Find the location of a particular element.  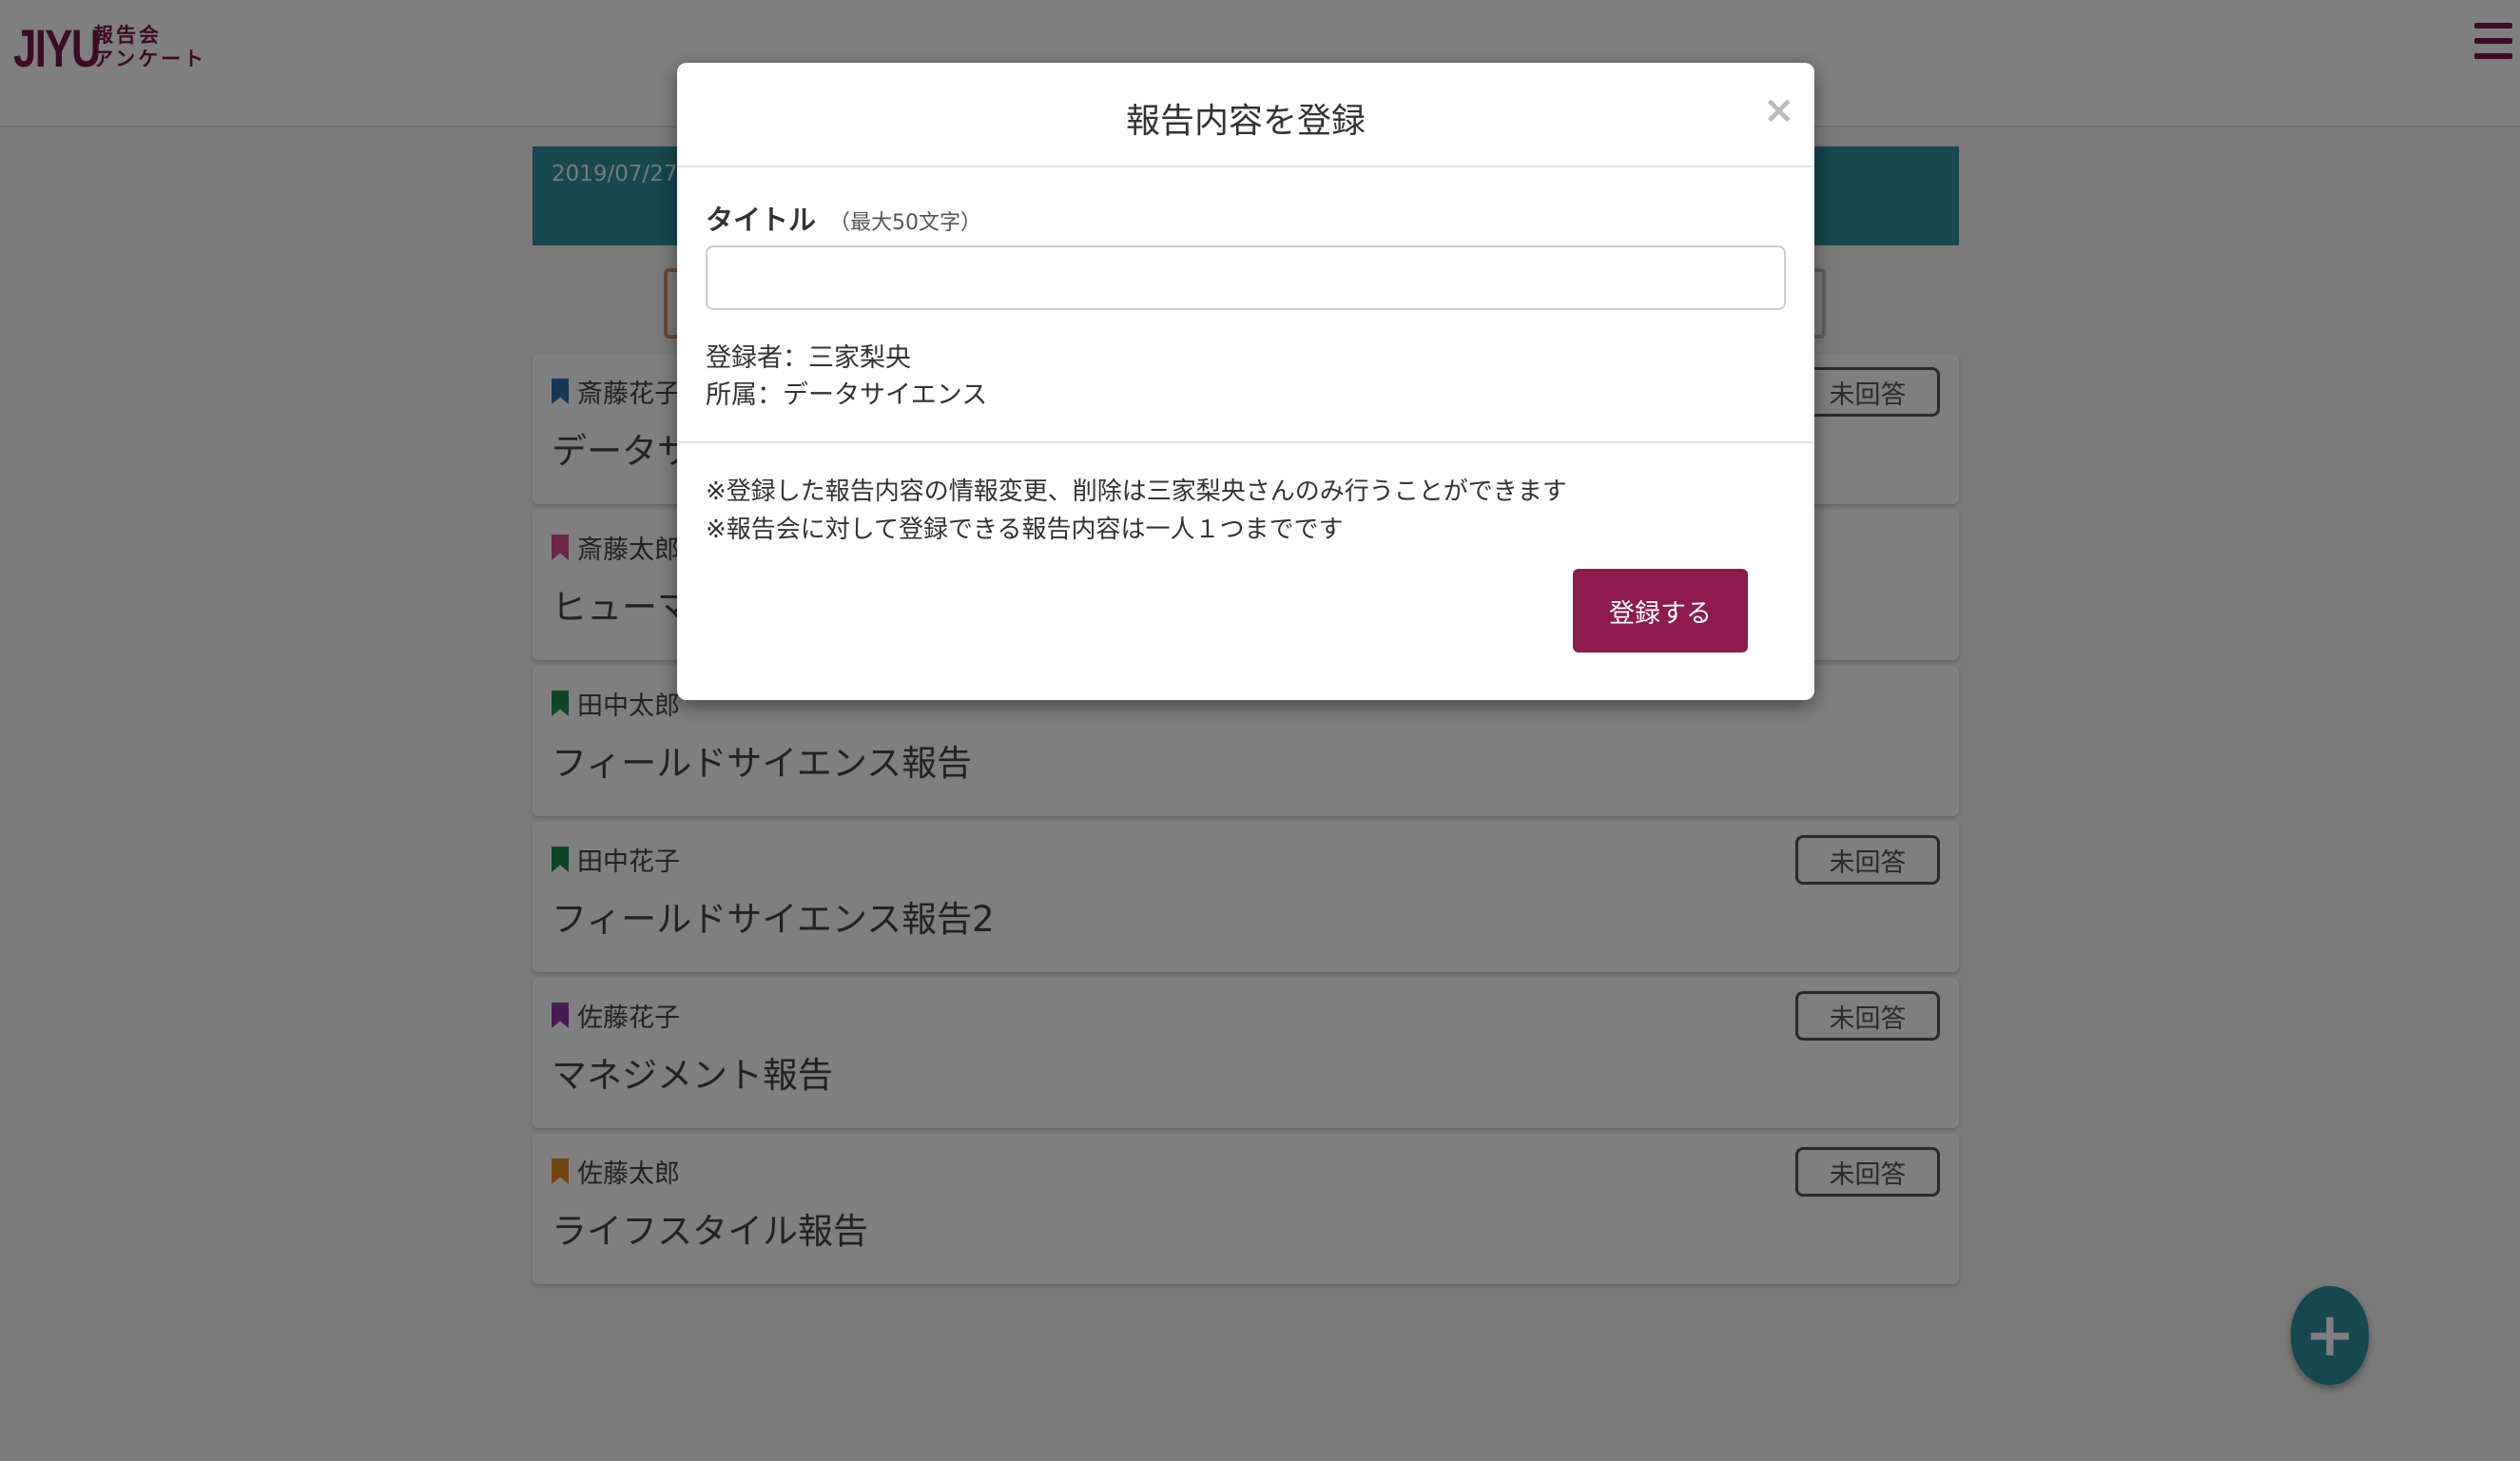

modal-header: 報告内容を登録 × is located at coordinates (1245, 115).